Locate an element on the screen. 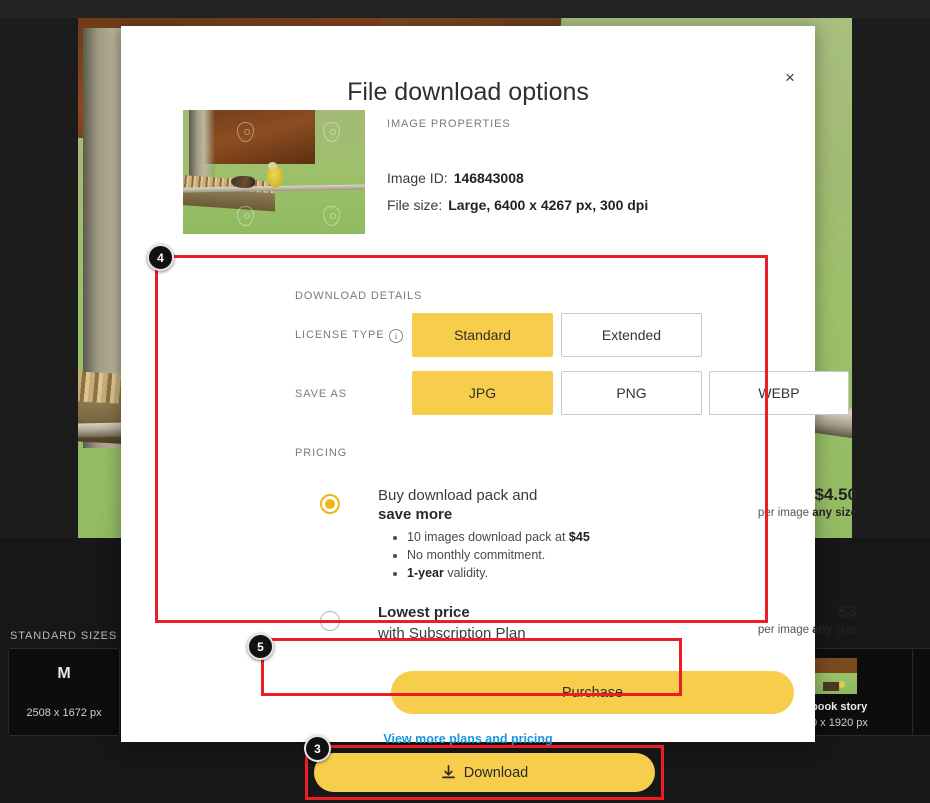 Image resolution: width=930 pixels, height=803 pixels. pricing-radio-subscription is located at coordinates (330, 621).